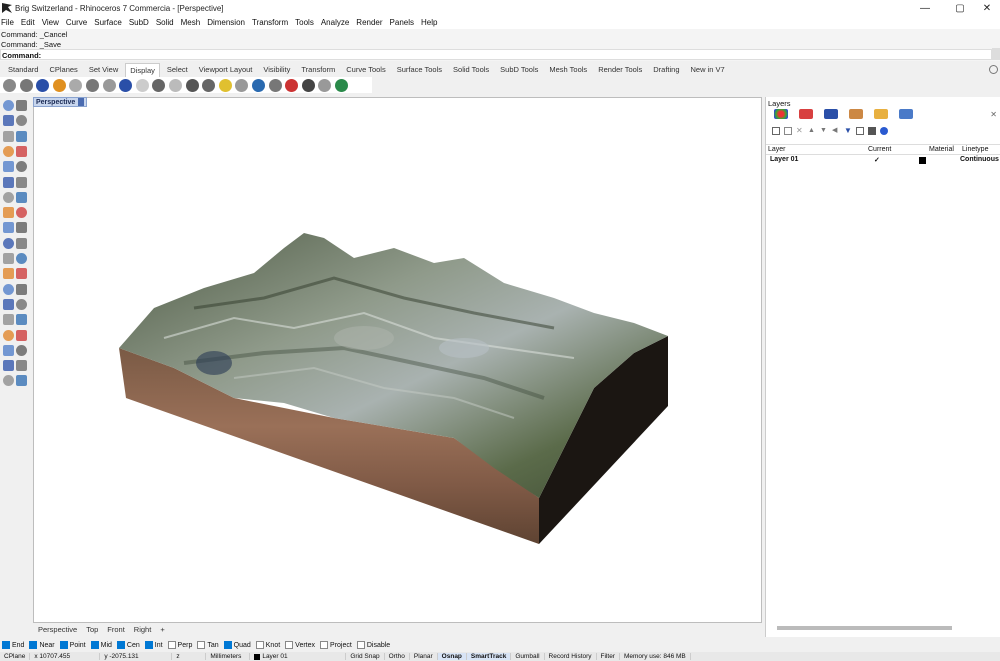 The width and height of the screenshot is (1000, 661). I want to click on toggle-filter: Filter, so click(608, 656).